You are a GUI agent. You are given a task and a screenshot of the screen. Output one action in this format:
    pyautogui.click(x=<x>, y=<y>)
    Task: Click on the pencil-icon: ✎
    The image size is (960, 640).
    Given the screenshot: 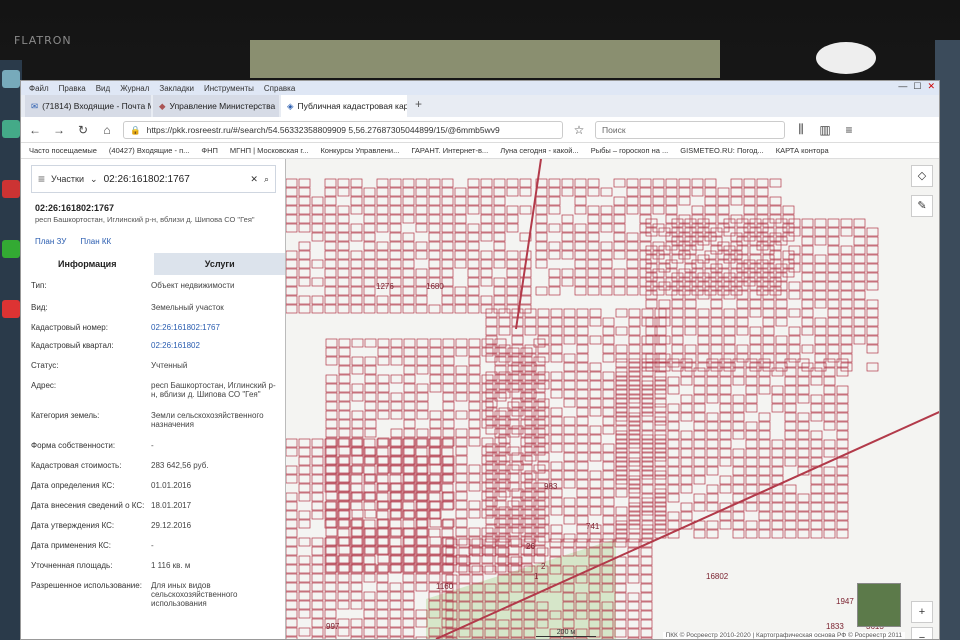 What is the action you would take?
    pyautogui.click(x=922, y=206)
    